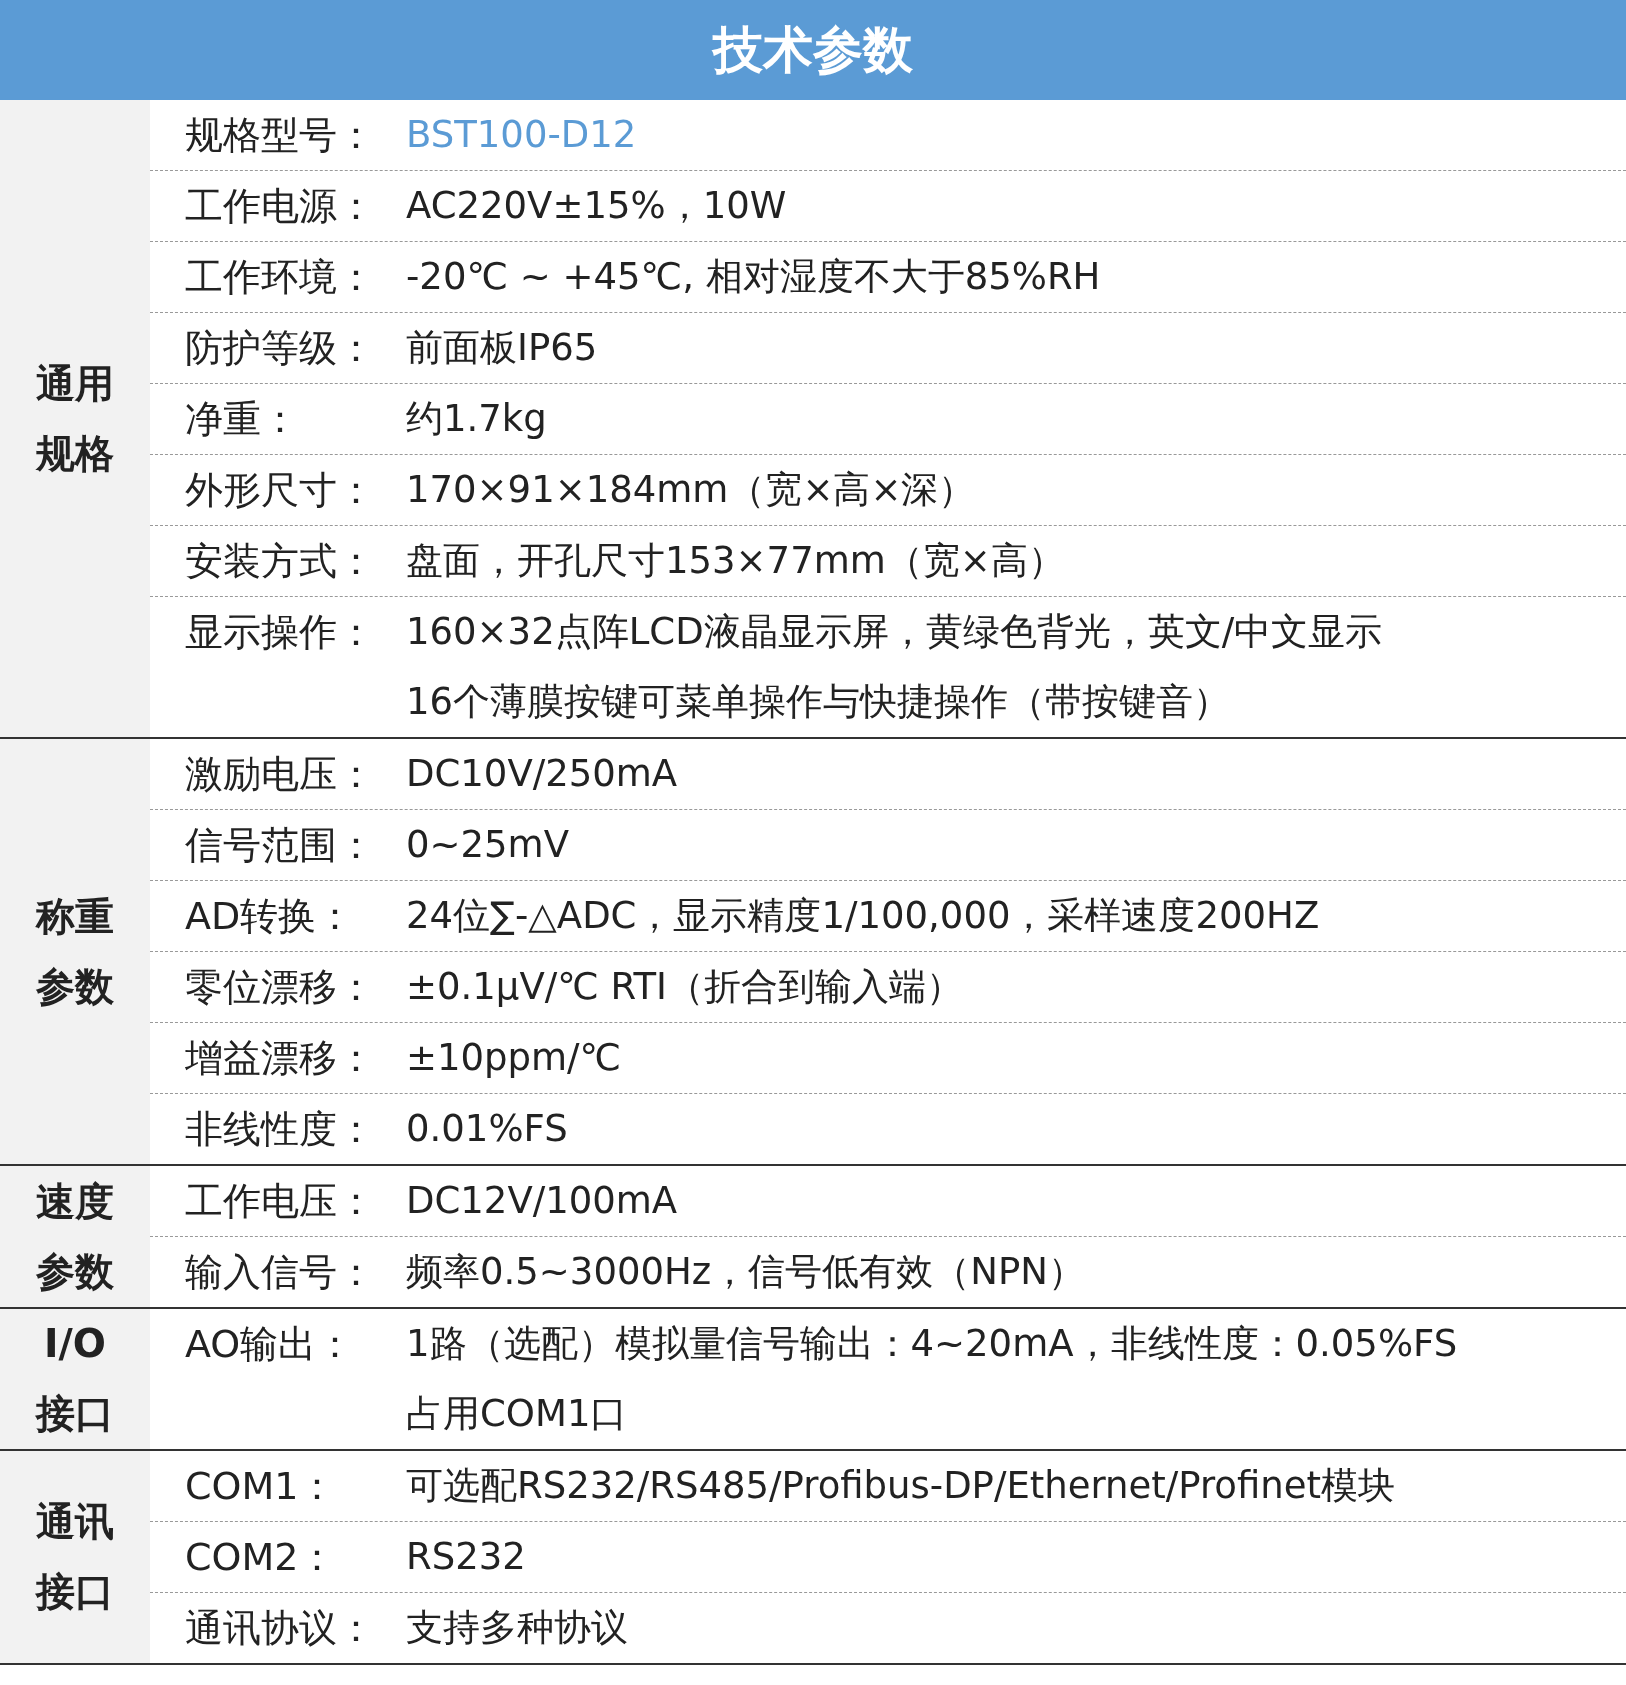 The image size is (1626, 1685). I want to click on category-label: 规格, so click(75, 453).